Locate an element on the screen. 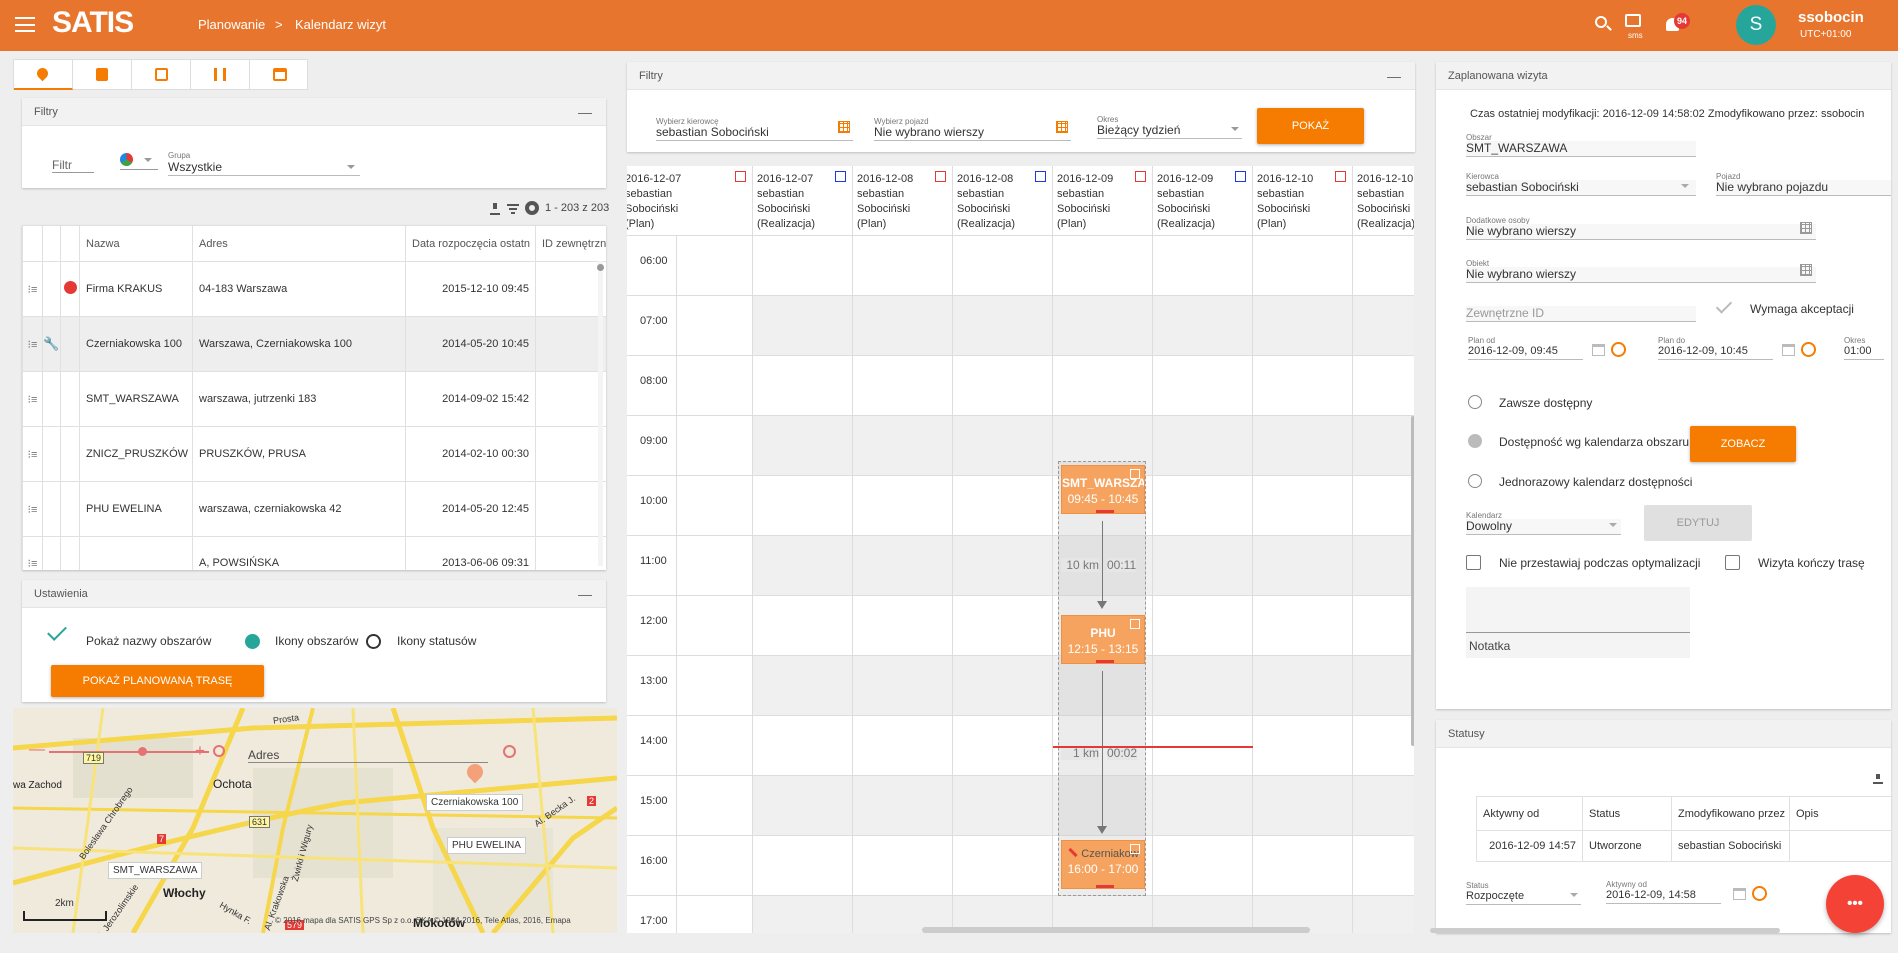 This screenshot has height=953, width=1898. map-address-search: Adres is located at coordinates (368, 755).